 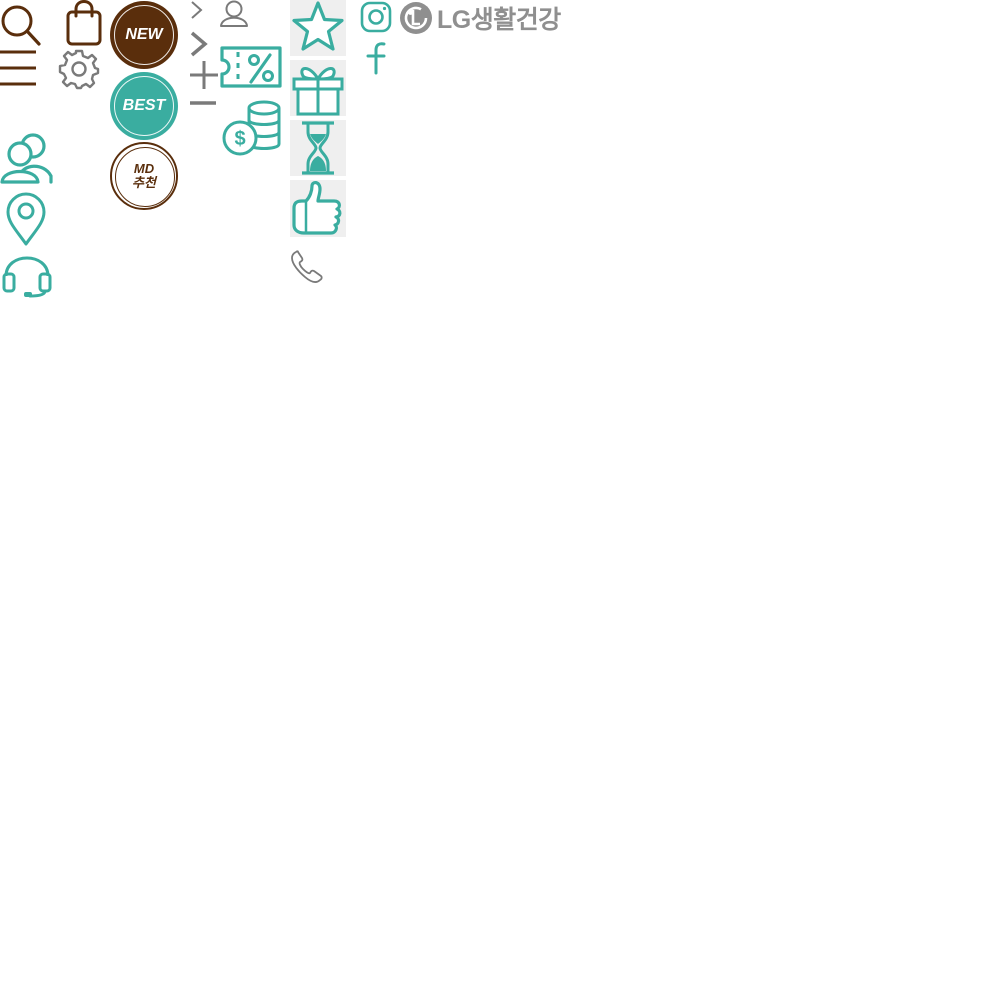 I want to click on hourglass-tile, so click(x=318, y=148).